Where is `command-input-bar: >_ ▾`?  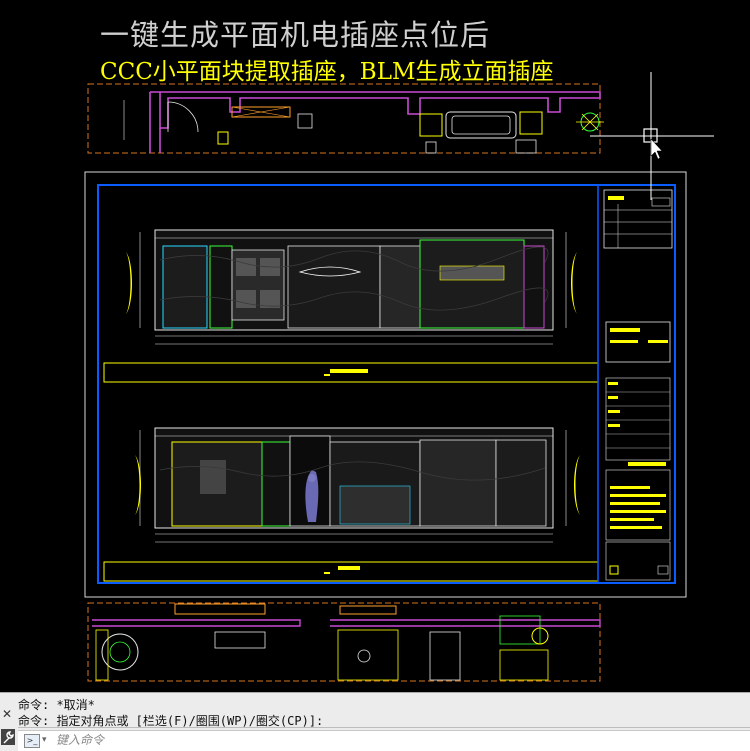
command-input-bar: >_ ▾ is located at coordinates (384, 740).